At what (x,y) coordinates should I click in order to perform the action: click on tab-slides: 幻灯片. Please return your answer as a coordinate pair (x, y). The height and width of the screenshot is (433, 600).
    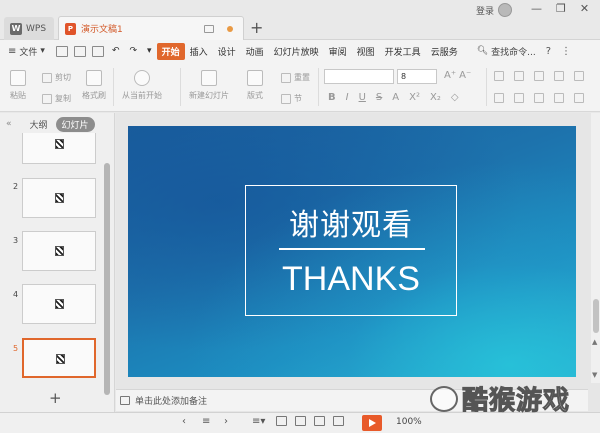
    Looking at the image, I should click on (75, 124).